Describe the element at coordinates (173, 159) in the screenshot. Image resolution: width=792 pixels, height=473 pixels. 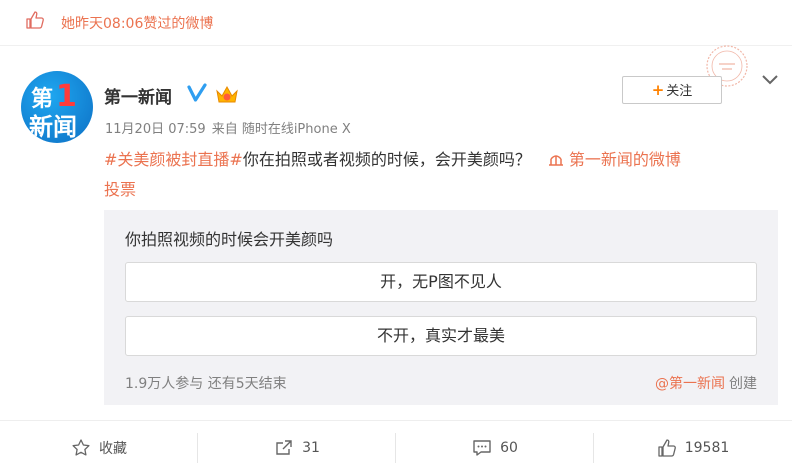
I see `hashtag-link: #关美颜被封直播#` at that location.